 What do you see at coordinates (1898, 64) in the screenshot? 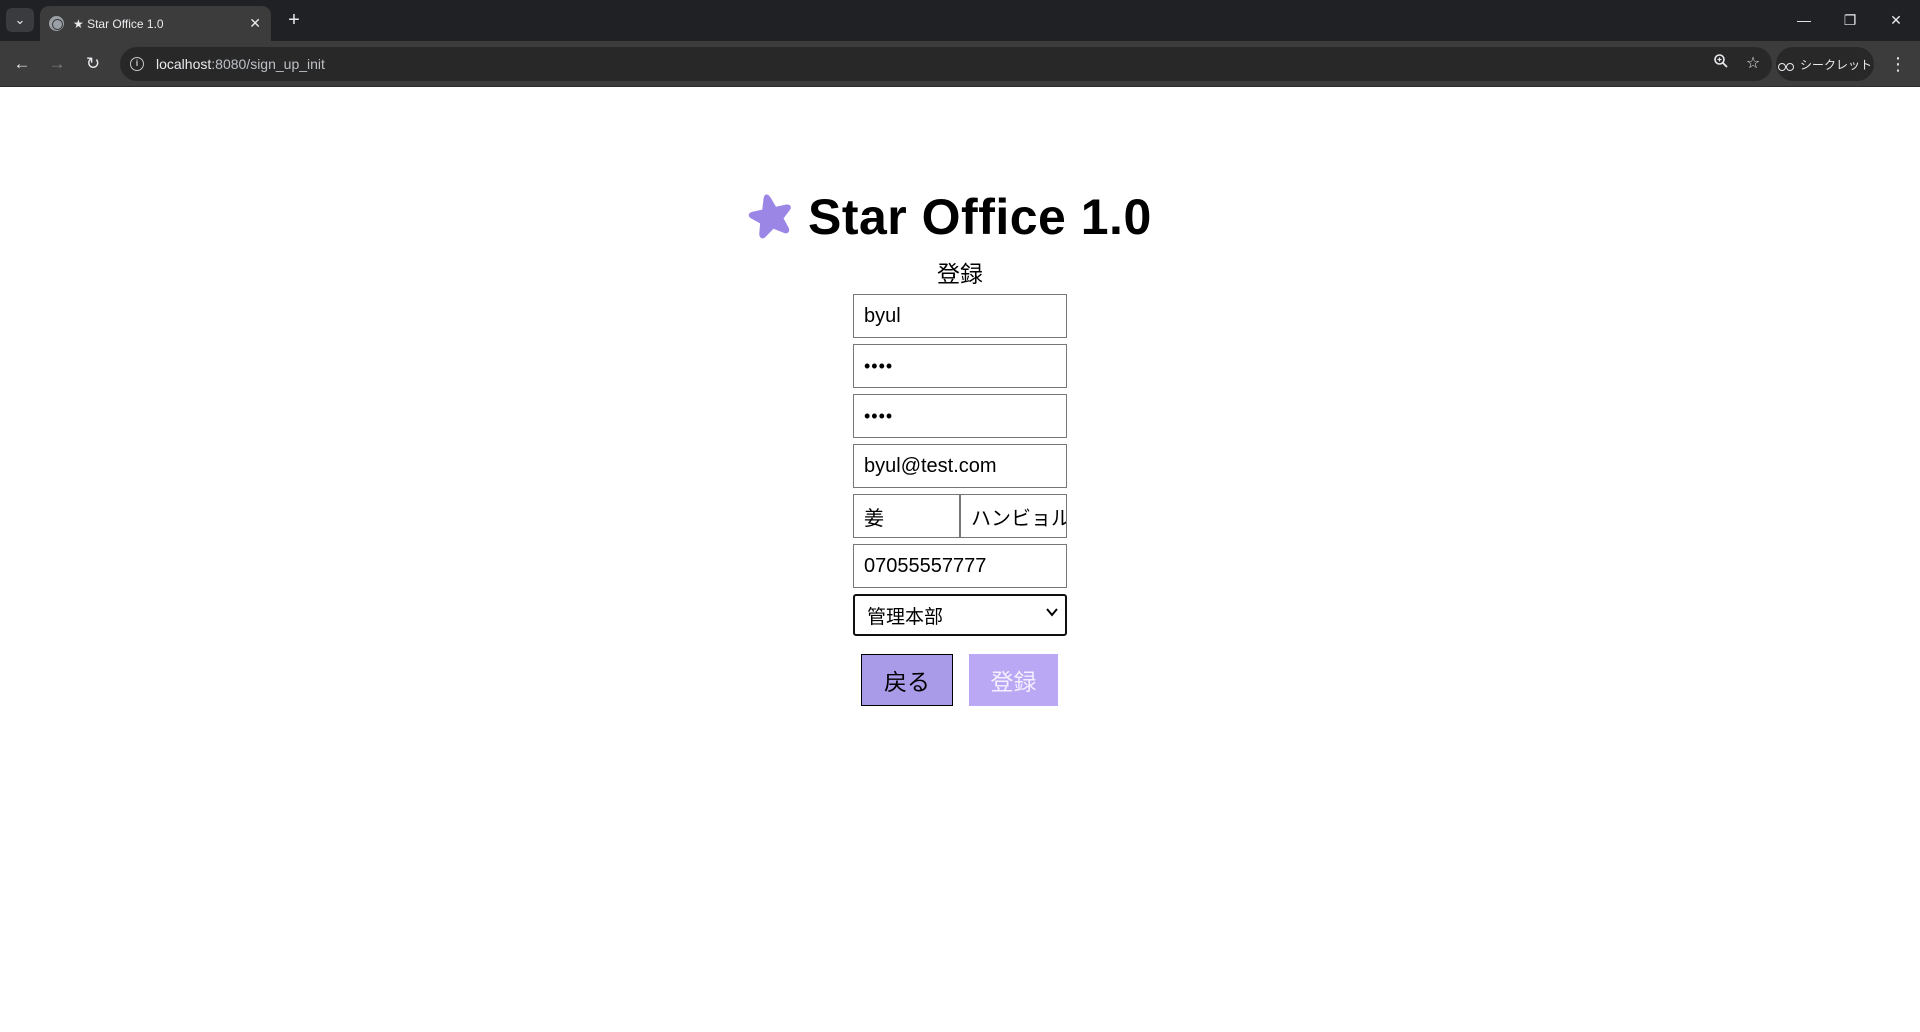
I see `browser-menu-icon: ⋮` at bounding box center [1898, 64].